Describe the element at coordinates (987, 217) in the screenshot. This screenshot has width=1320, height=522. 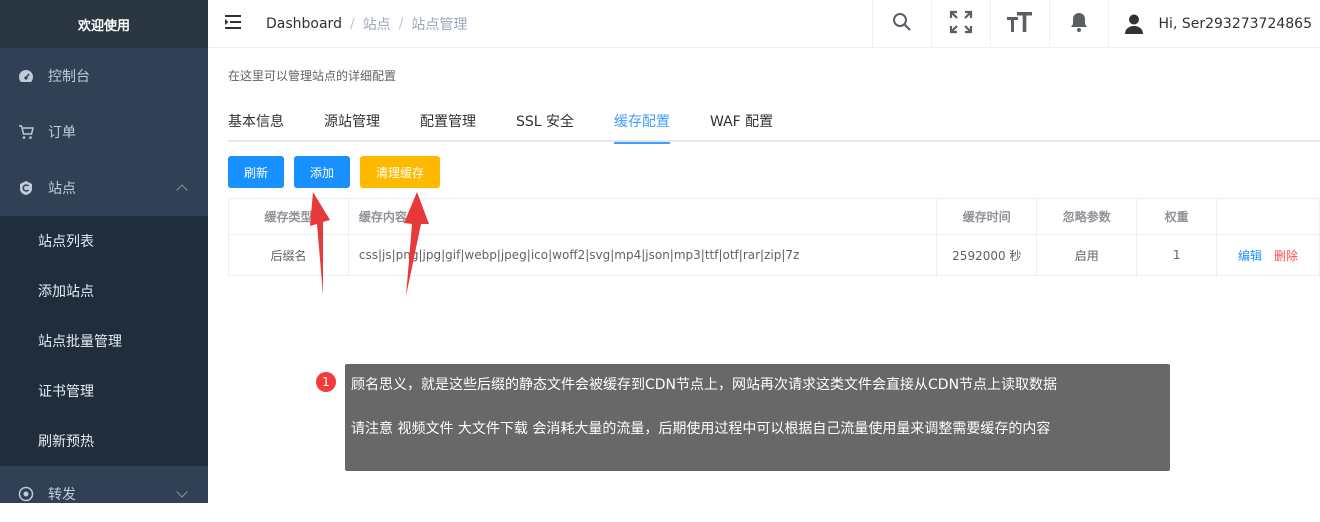
I see `column-header: 缓存时间` at that location.